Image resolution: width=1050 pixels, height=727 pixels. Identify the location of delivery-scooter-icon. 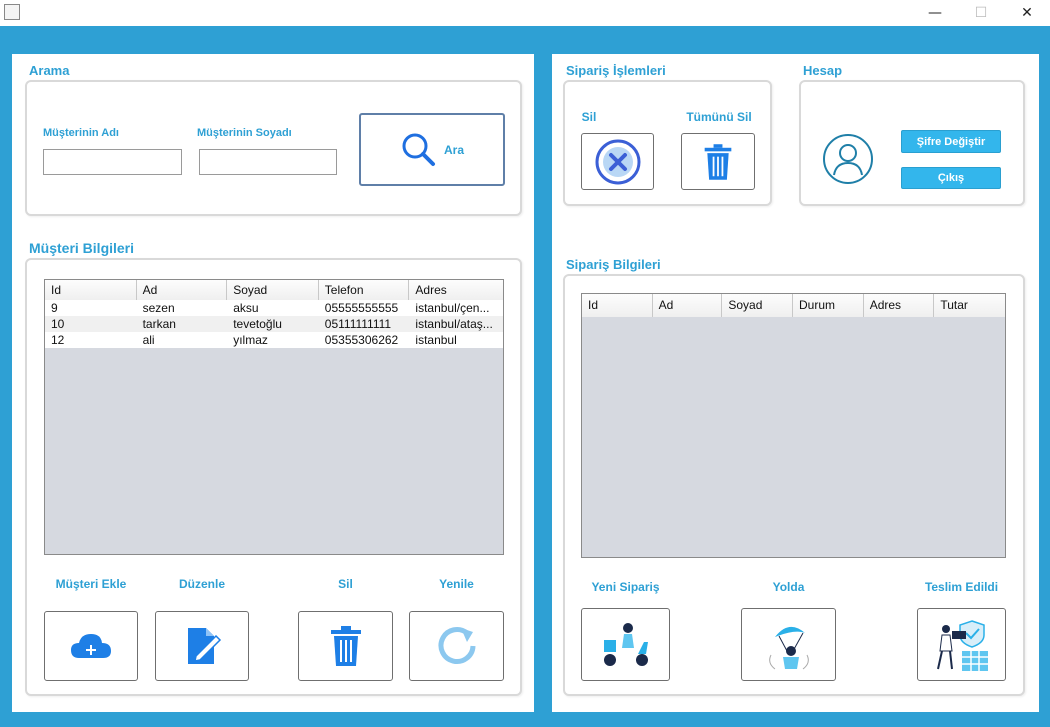
(625, 644).